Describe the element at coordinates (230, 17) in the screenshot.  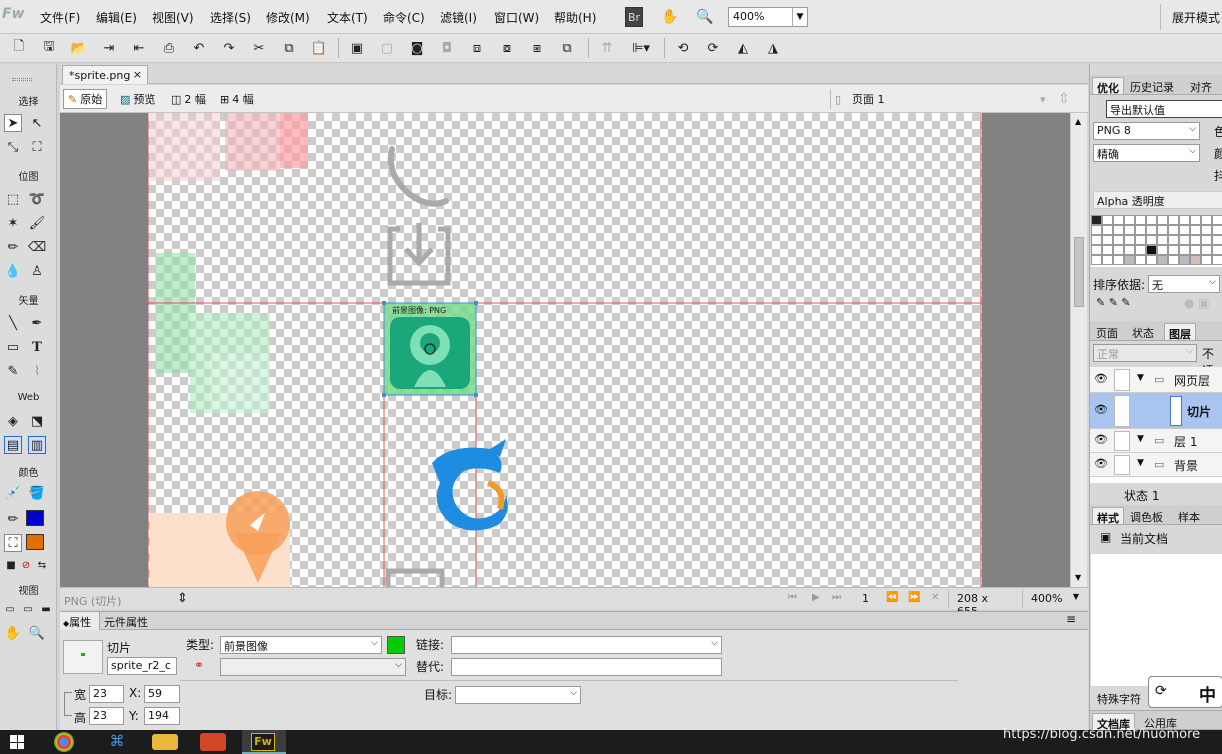
I see `menu-select: 选择(S)` at that location.